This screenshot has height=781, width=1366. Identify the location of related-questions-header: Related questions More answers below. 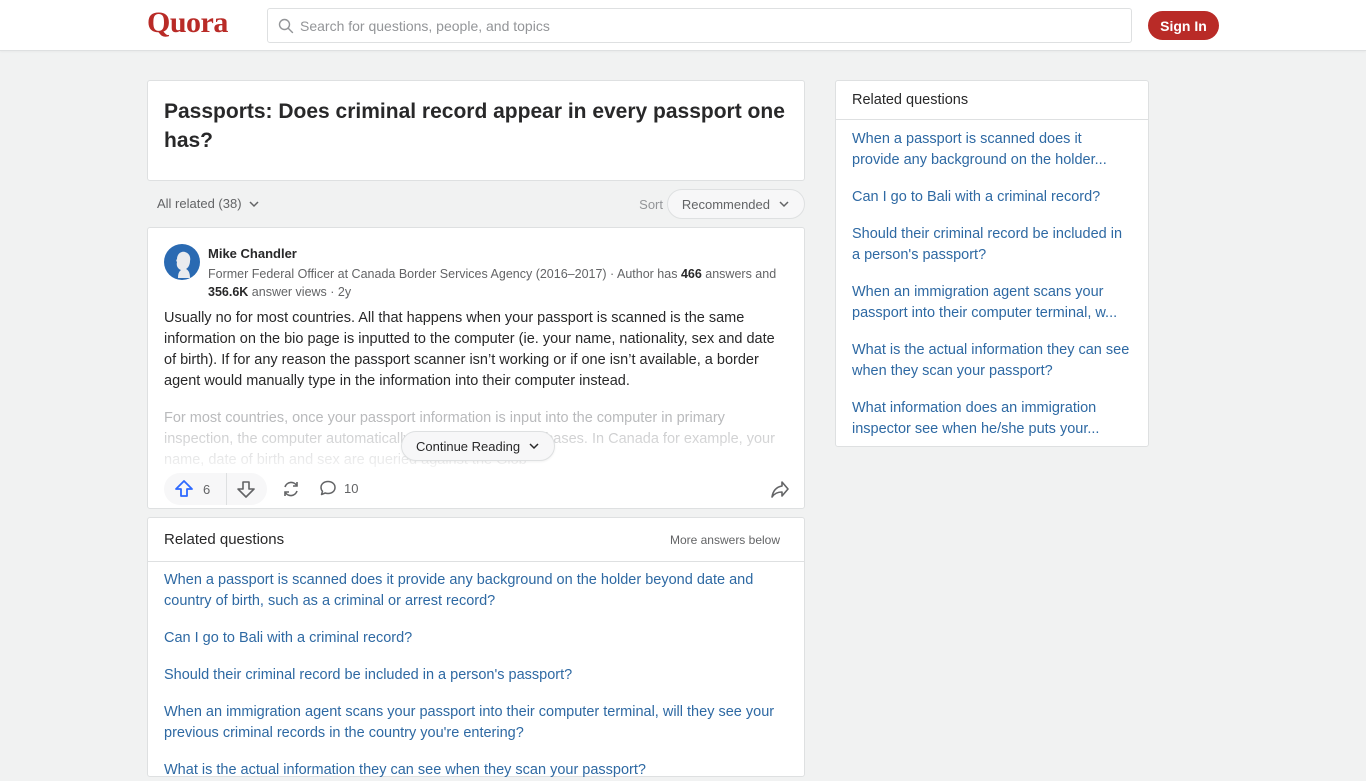
(476, 540).